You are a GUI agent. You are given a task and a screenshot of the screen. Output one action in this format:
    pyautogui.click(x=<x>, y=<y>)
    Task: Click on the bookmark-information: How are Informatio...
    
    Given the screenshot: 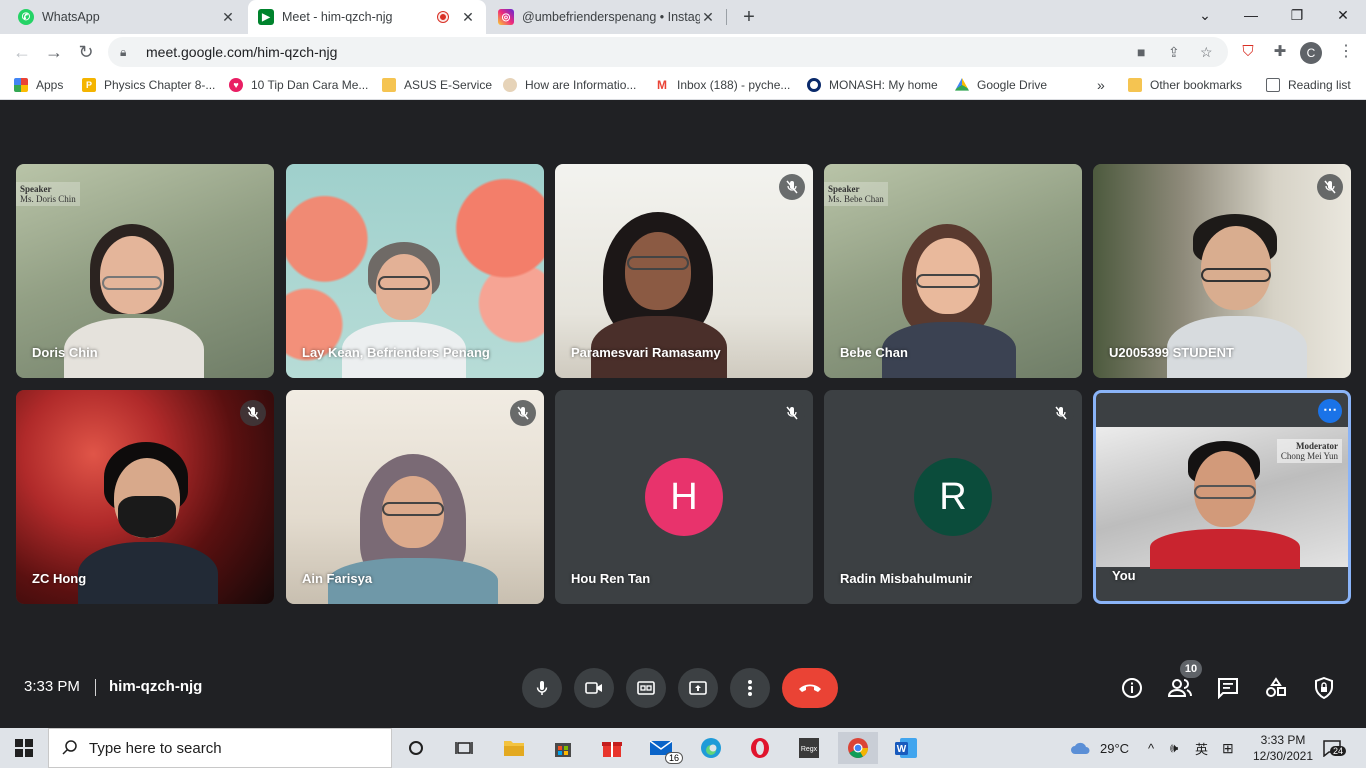 What is the action you would take?
    pyautogui.click(x=569, y=85)
    